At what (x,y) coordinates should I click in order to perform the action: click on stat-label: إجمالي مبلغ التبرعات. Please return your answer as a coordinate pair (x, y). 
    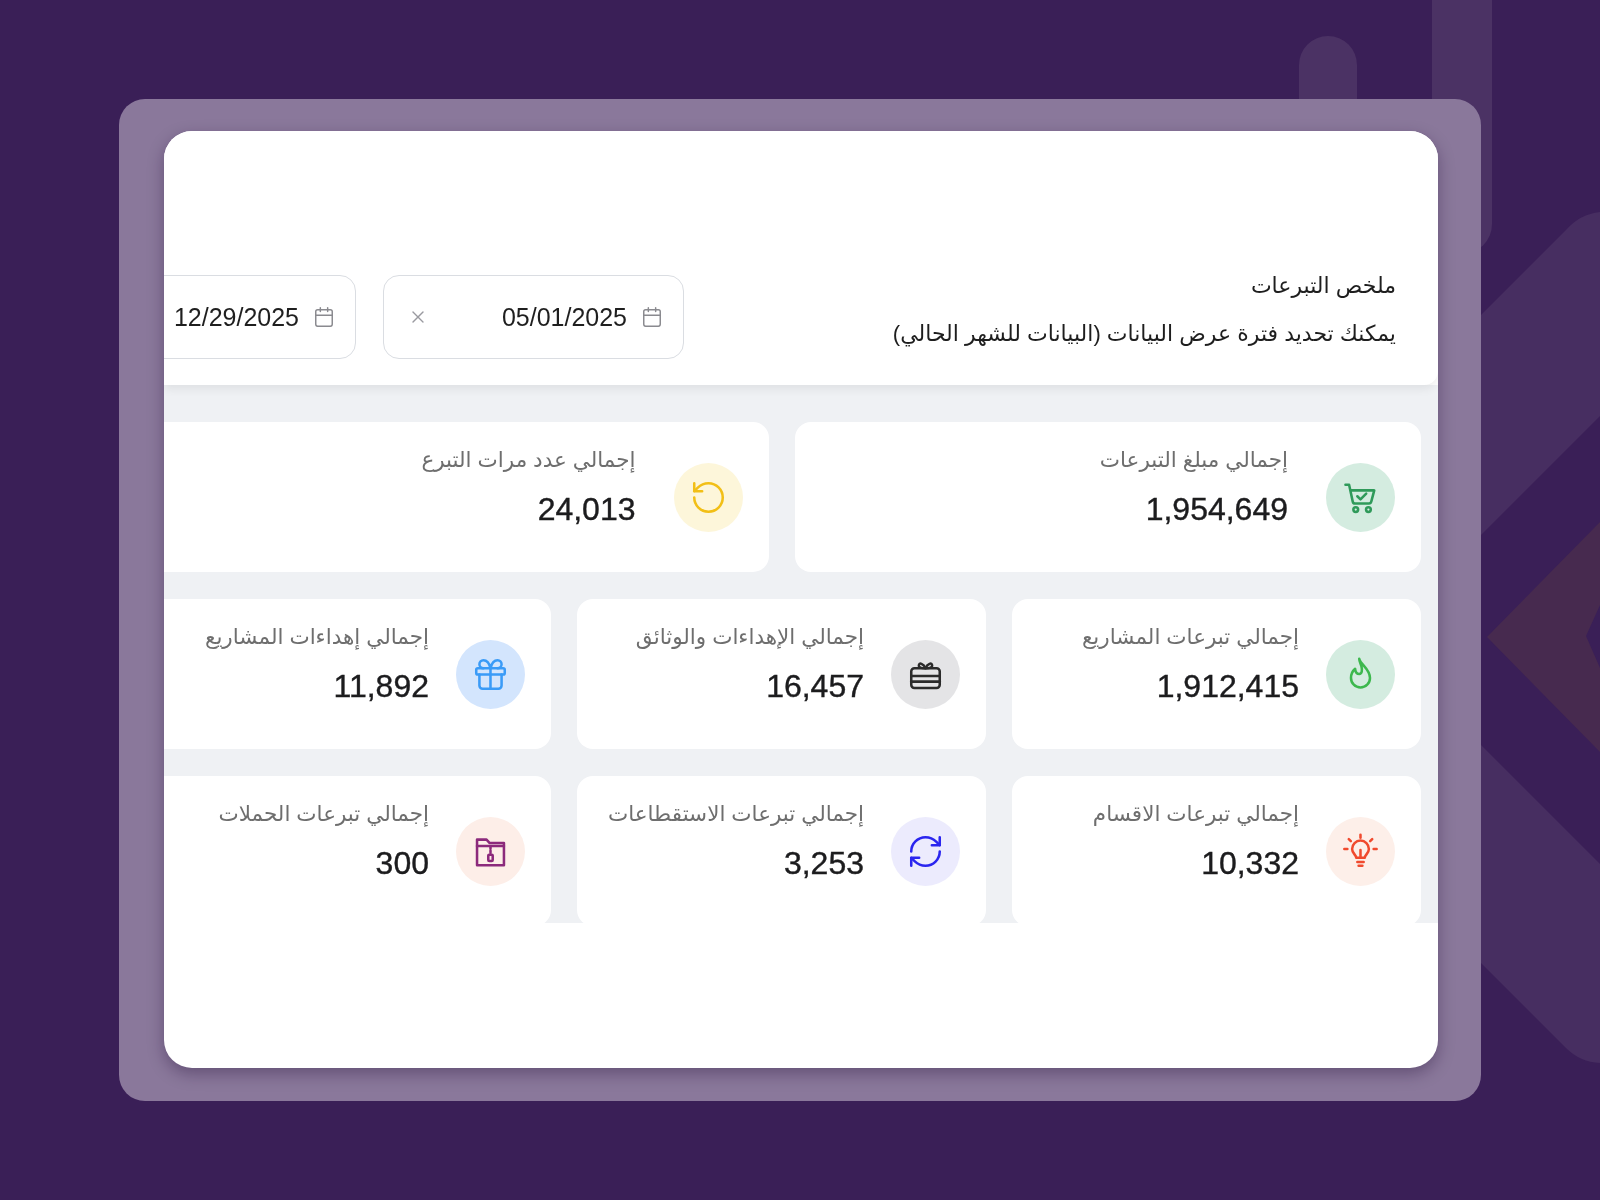
    Looking at the image, I should click on (1193, 460).